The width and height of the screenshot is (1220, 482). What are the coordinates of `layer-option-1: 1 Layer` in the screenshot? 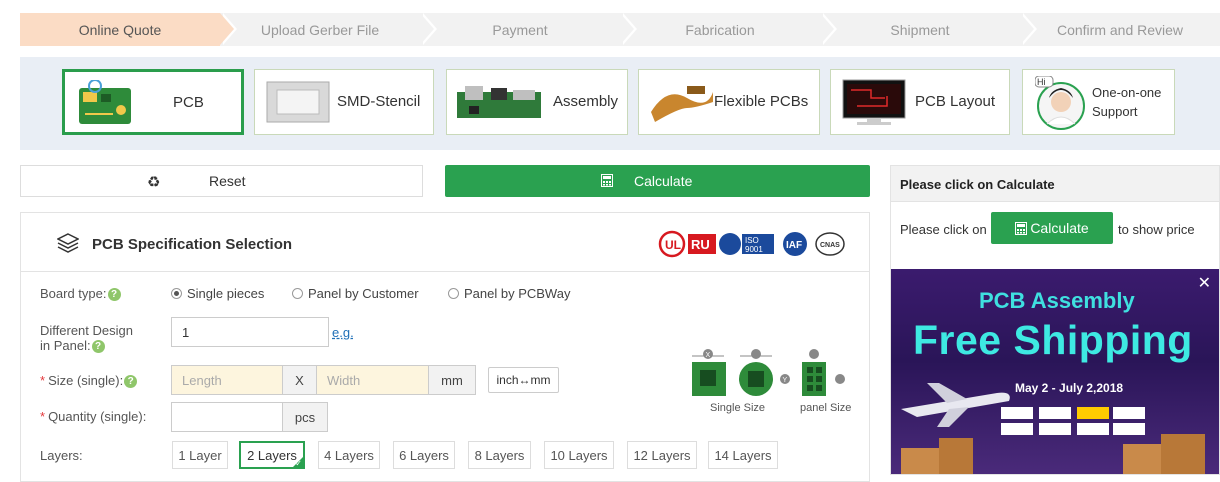 It's located at (200, 455).